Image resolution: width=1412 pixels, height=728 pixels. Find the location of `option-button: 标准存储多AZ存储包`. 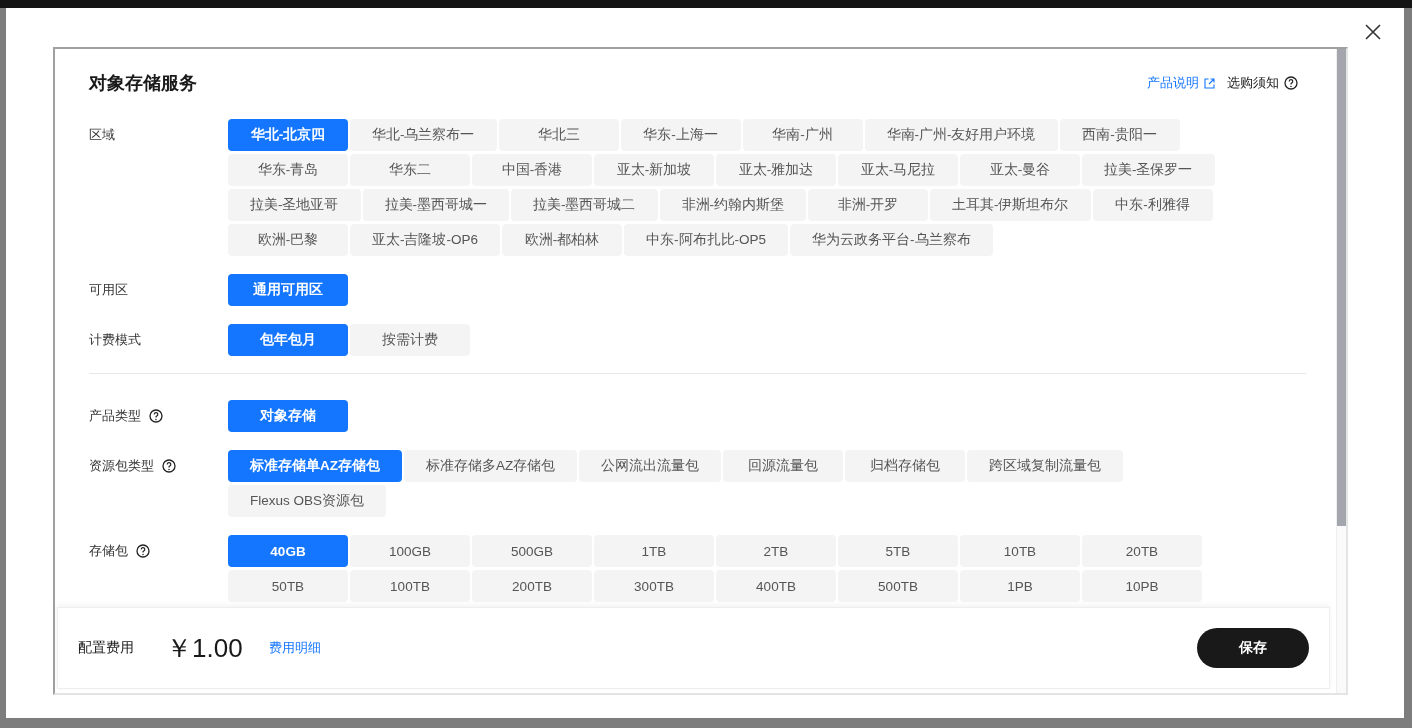

option-button: 标准存储多AZ存储包 is located at coordinates (491, 466).